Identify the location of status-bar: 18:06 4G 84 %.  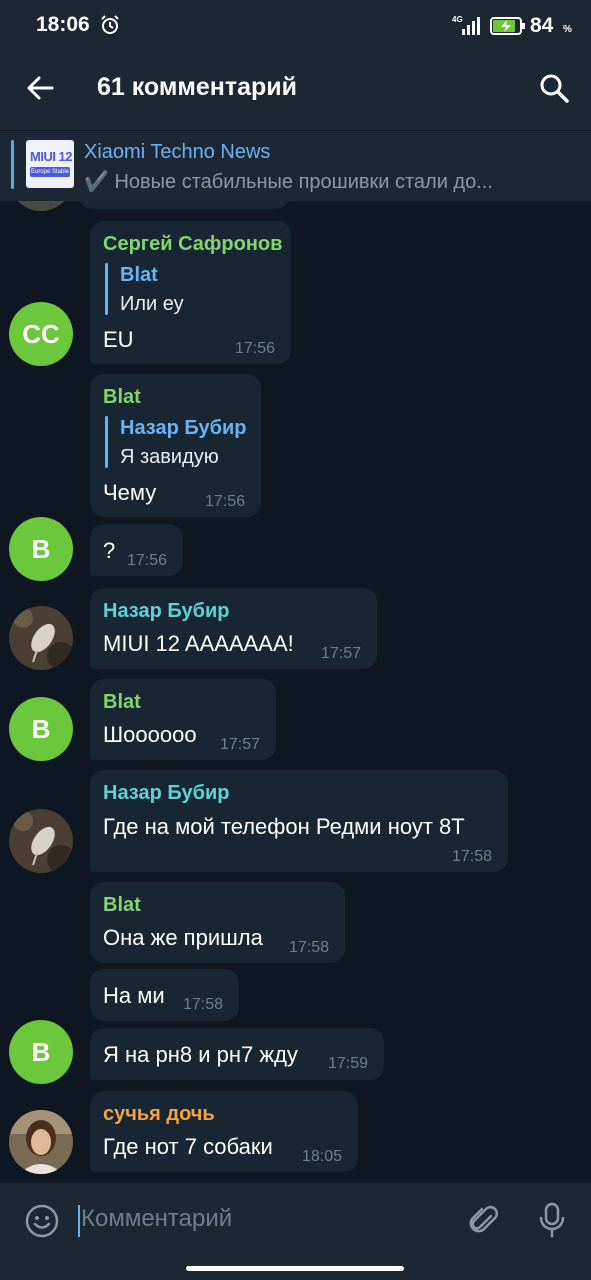
(295, 23).